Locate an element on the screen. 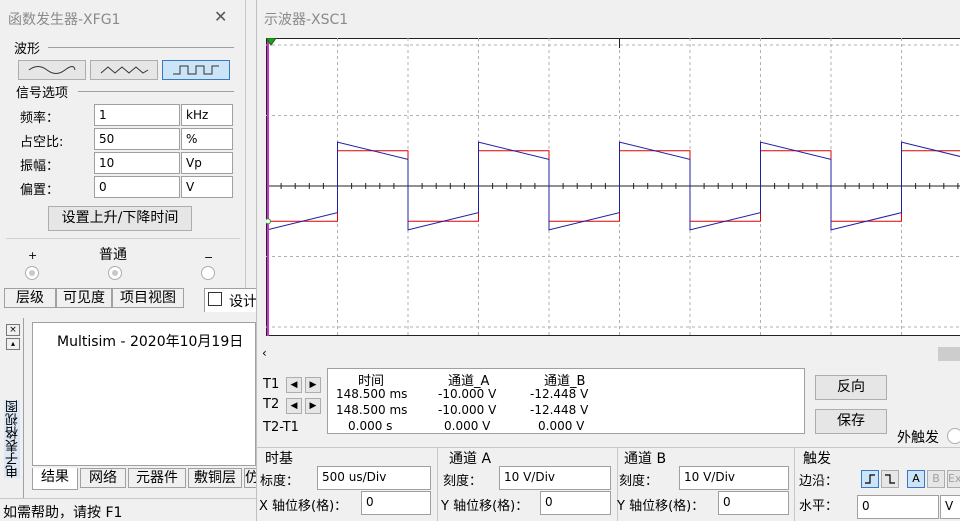 Image resolution: width=960 pixels, height=521 pixels. trigger-source-ext: Ext is located at coordinates (953, 479).